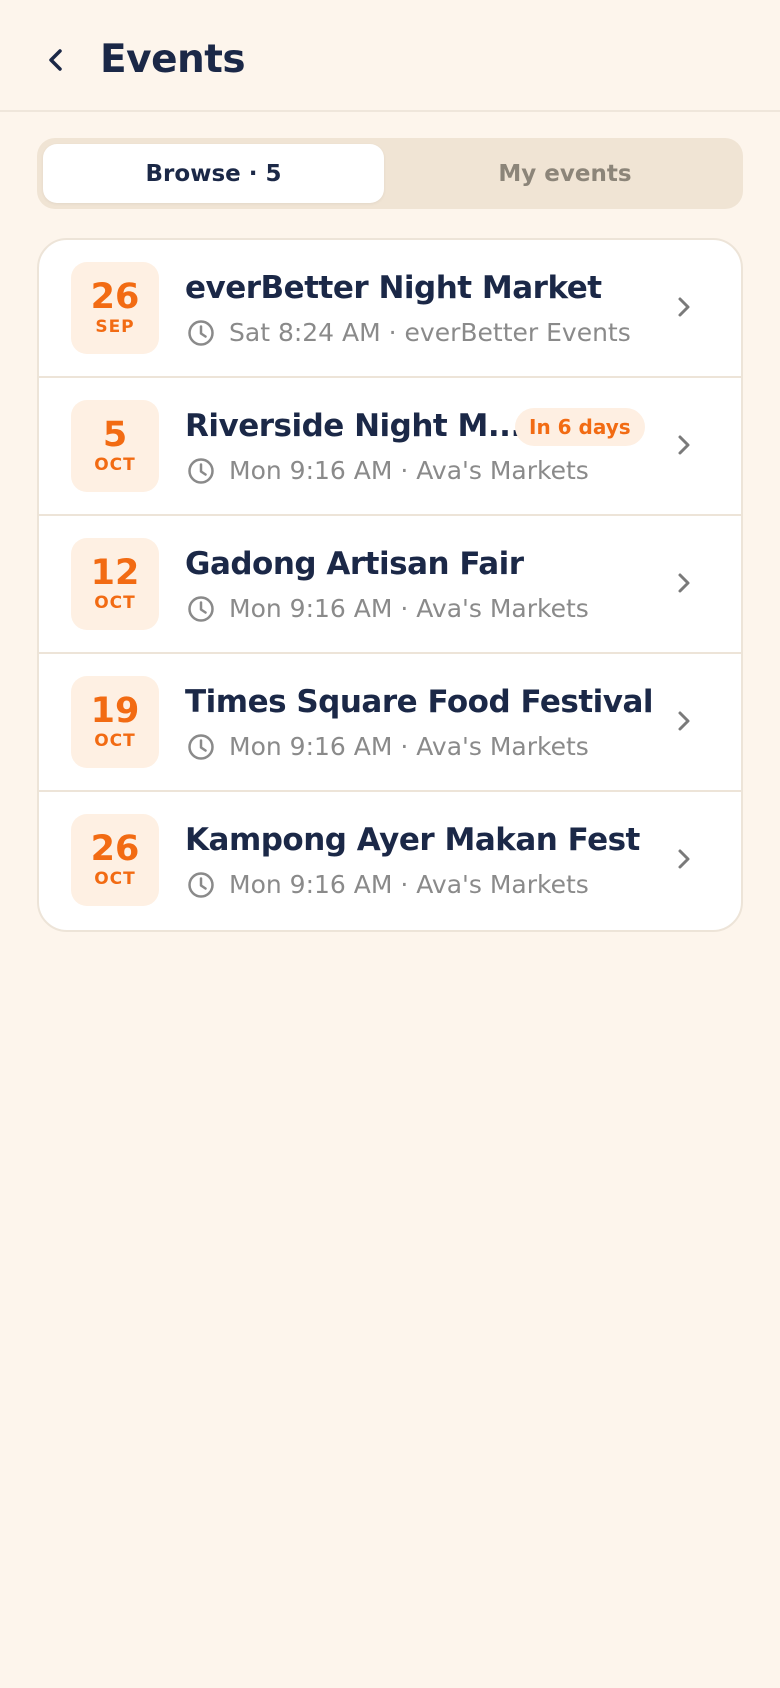 The image size is (780, 1688). I want to click on date-badge: 5 OCT, so click(115, 446).